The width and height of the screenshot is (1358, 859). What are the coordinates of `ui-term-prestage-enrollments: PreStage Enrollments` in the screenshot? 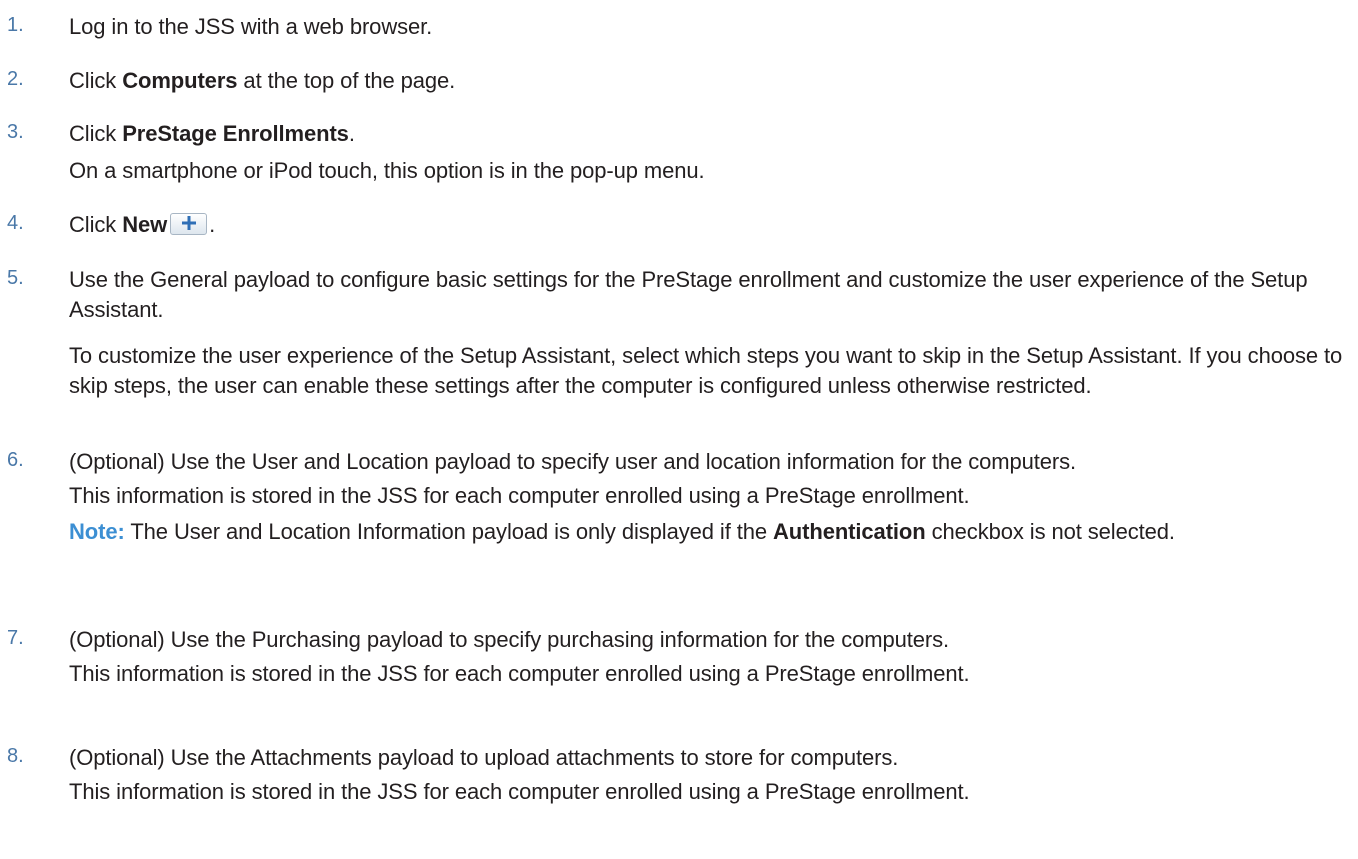 It's located at (235, 133).